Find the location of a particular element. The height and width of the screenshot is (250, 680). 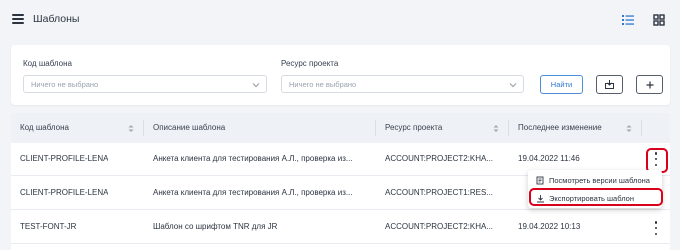

menu-item-view-versions: Посмотреть версии шаблона is located at coordinates (595, 180).